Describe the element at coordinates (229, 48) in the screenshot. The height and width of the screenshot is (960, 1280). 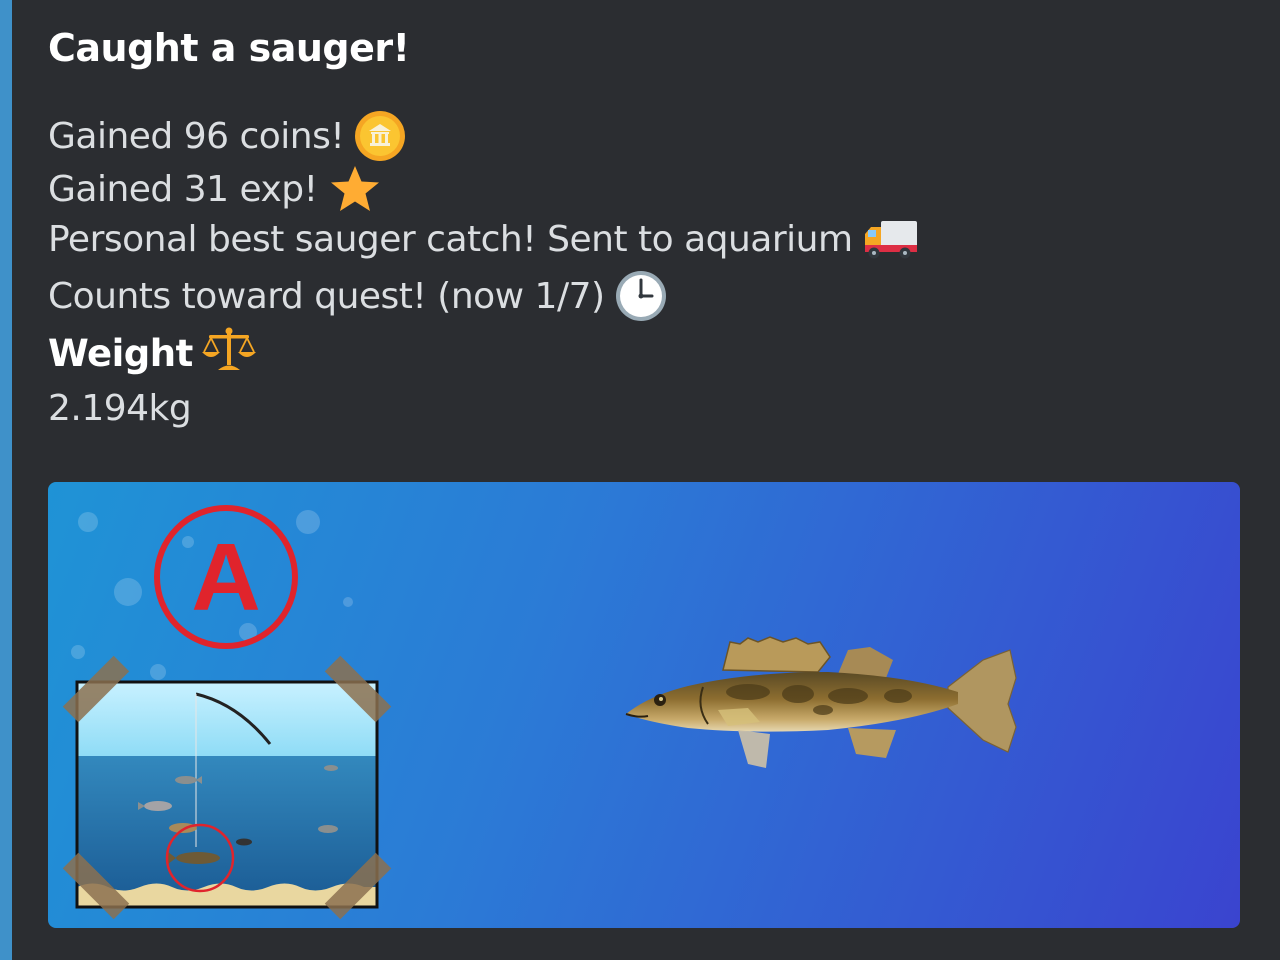
I see `embed-title: Caught a sauger!` at that location.